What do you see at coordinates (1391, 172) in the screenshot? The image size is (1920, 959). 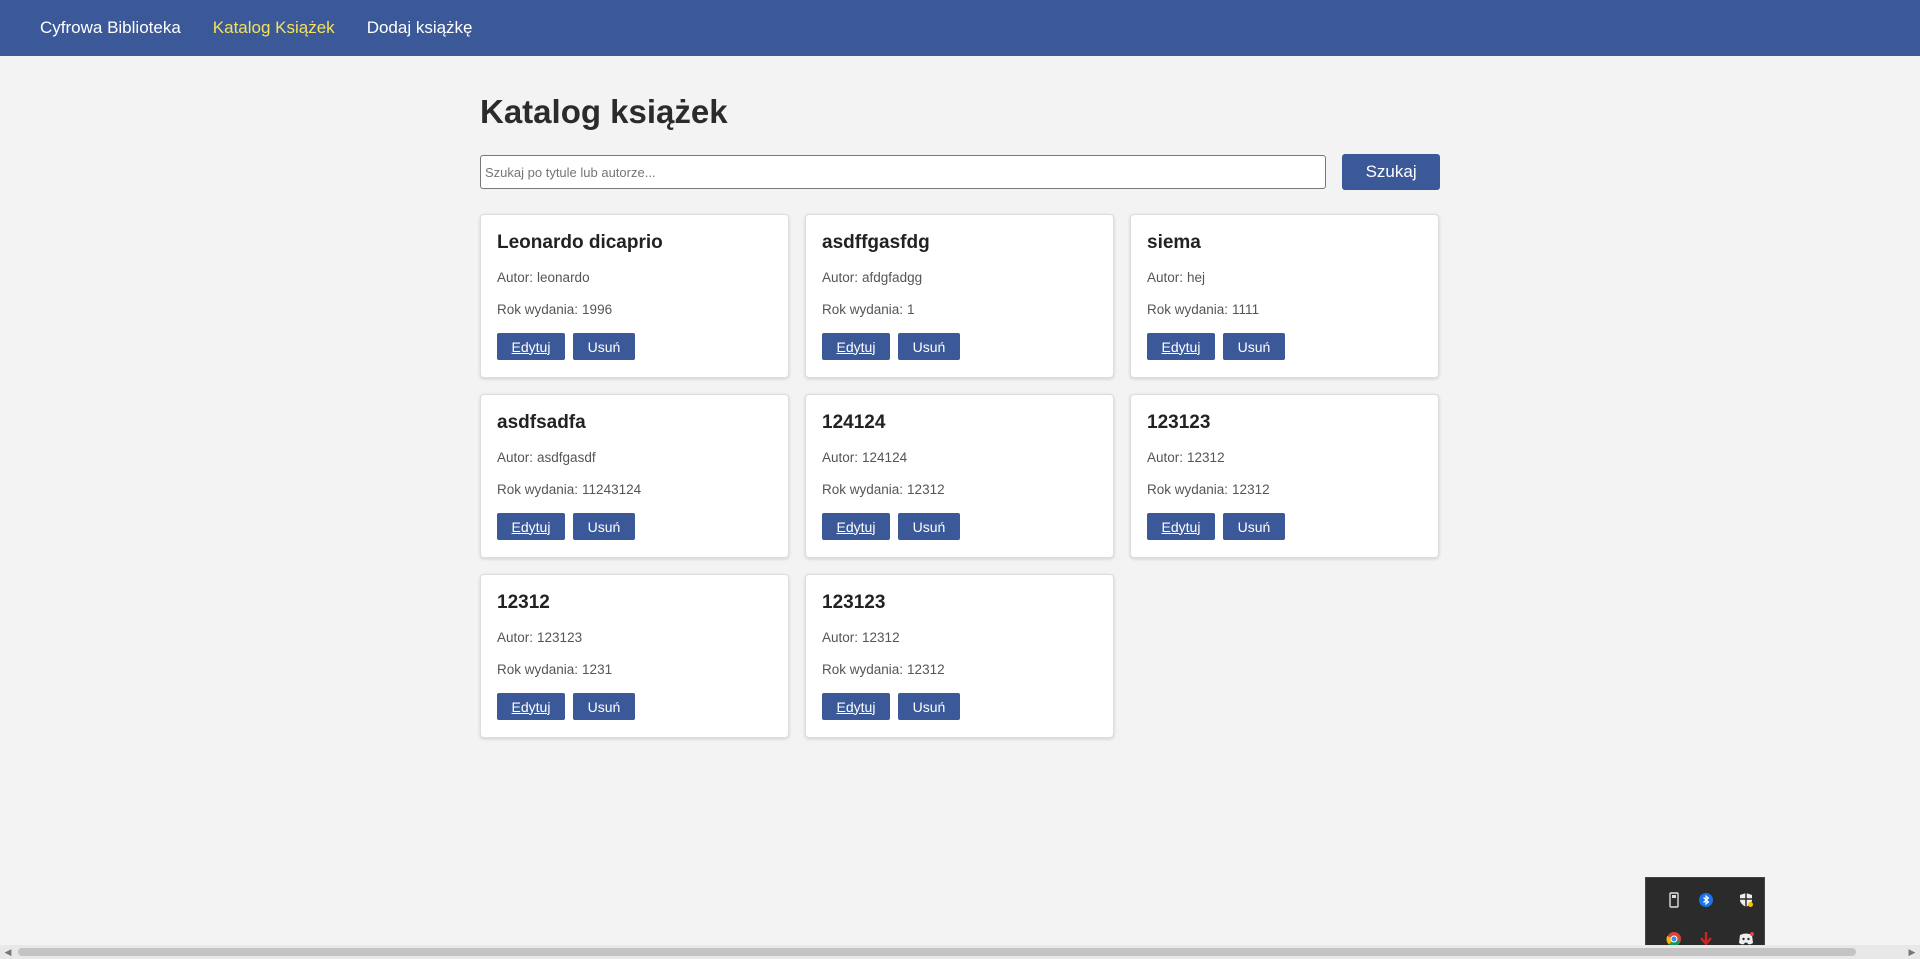 I see `search-button: Szukaj` at bounding box center [1391, 172].